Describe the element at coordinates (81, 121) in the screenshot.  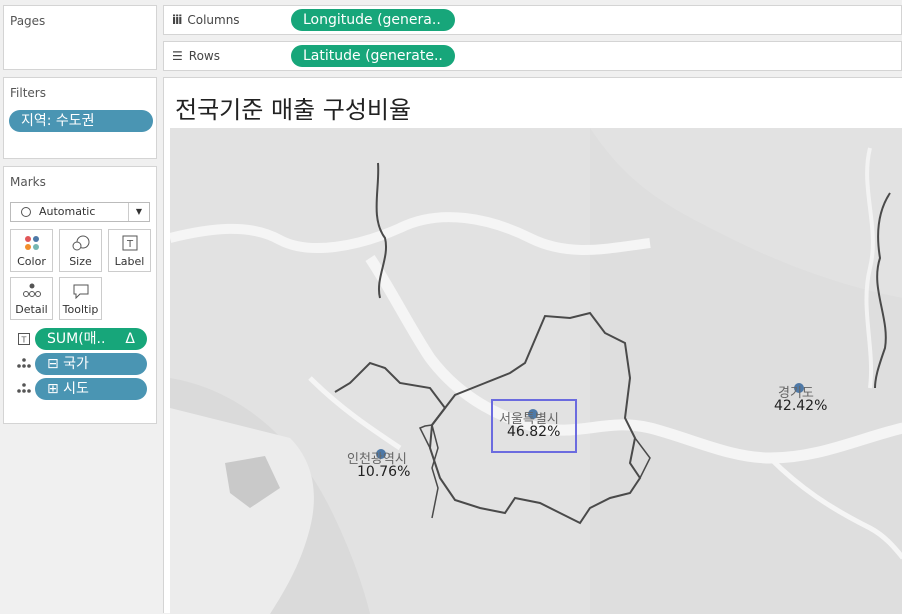
I see `filter-pill-region: 지역: 수도권` at that location.